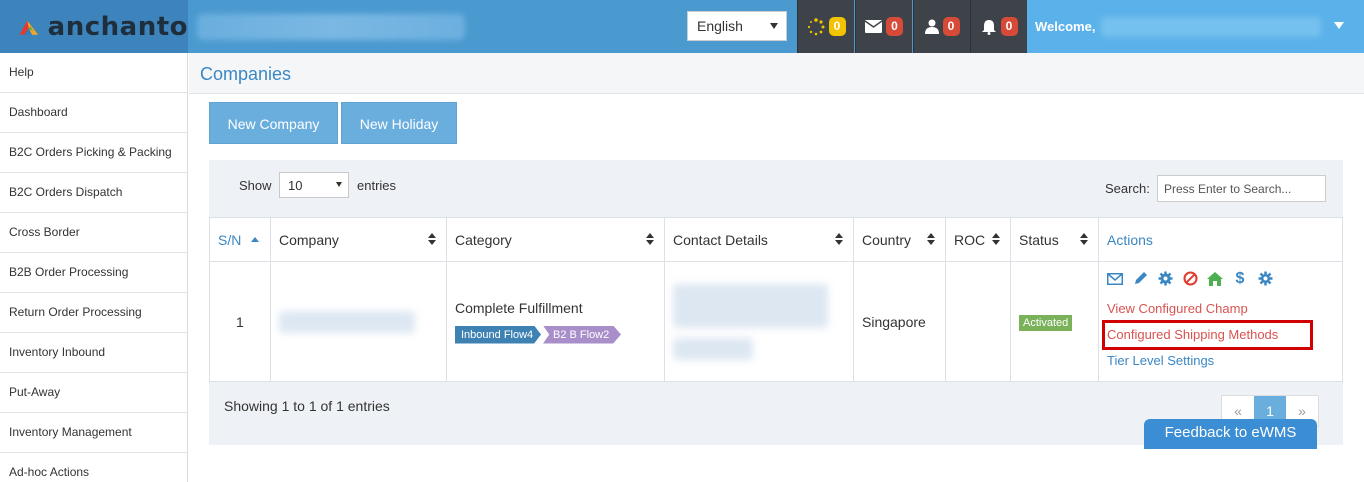 This screenshot has height=482, width=1364. What do you see at coordinates (899, 321) in the screenshot?
I see `cell-country: Singapore` at bounding box center [899, 321].